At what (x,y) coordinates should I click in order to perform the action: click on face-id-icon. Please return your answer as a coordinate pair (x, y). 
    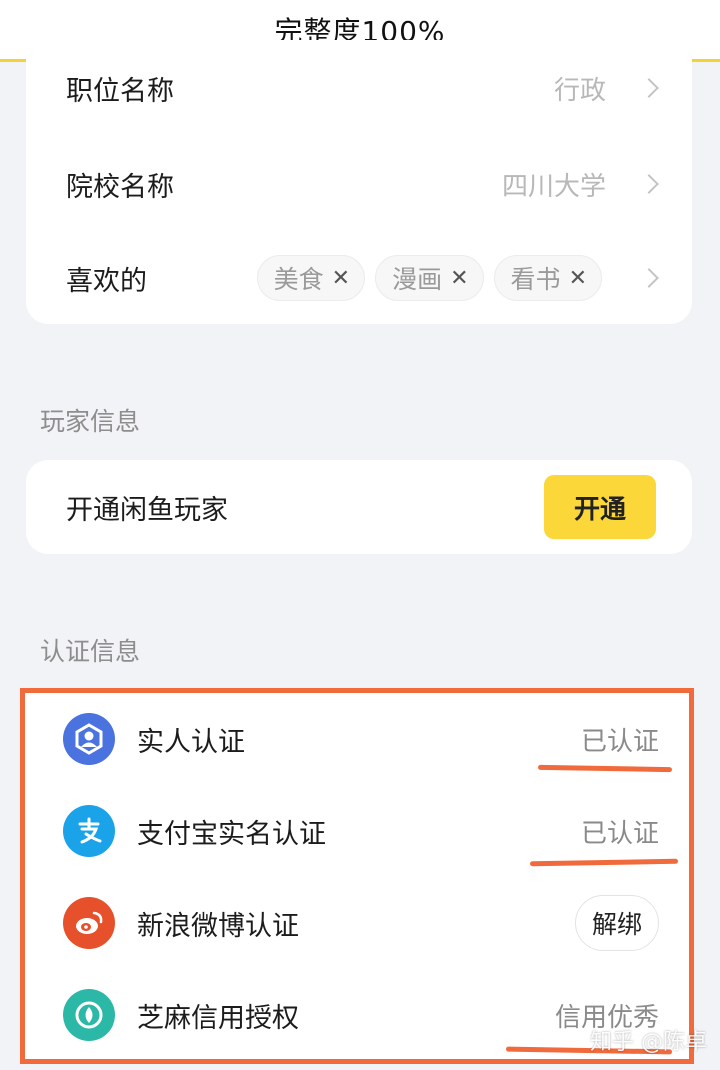
    Looking at the image, I should click on (89, 739).